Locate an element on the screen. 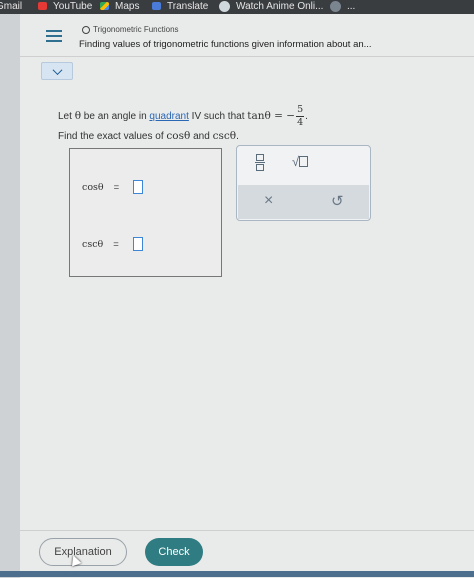  quadrant-link: quadrant is located at coordinates (168, 116).